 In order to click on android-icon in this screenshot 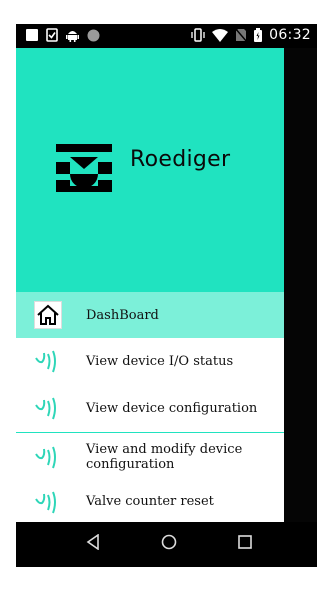, I will do `click(72, 36)`.